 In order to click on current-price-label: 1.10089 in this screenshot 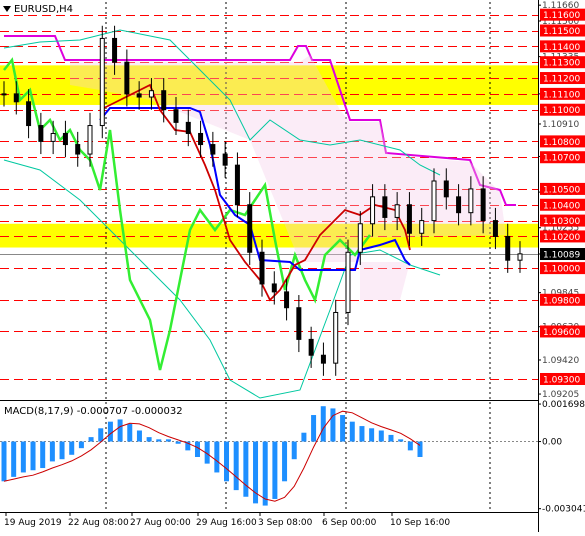, I will do `click(561, 256)`.